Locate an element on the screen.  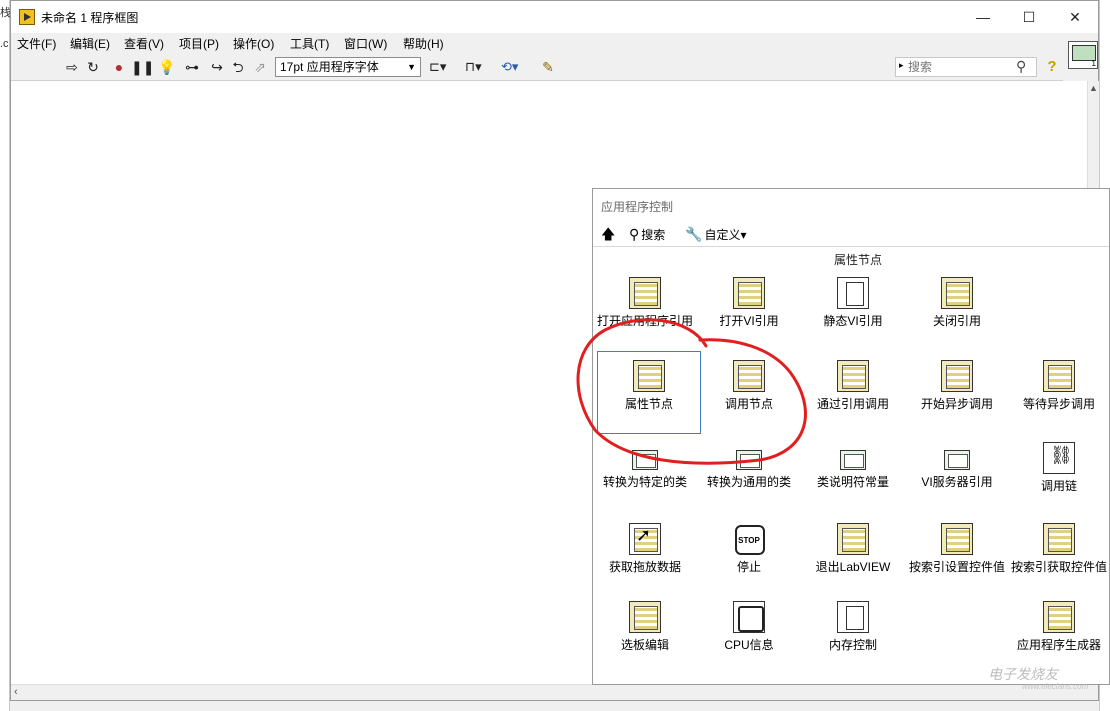
menu-operate: 操作(O) is located at coordinates (253, 43).